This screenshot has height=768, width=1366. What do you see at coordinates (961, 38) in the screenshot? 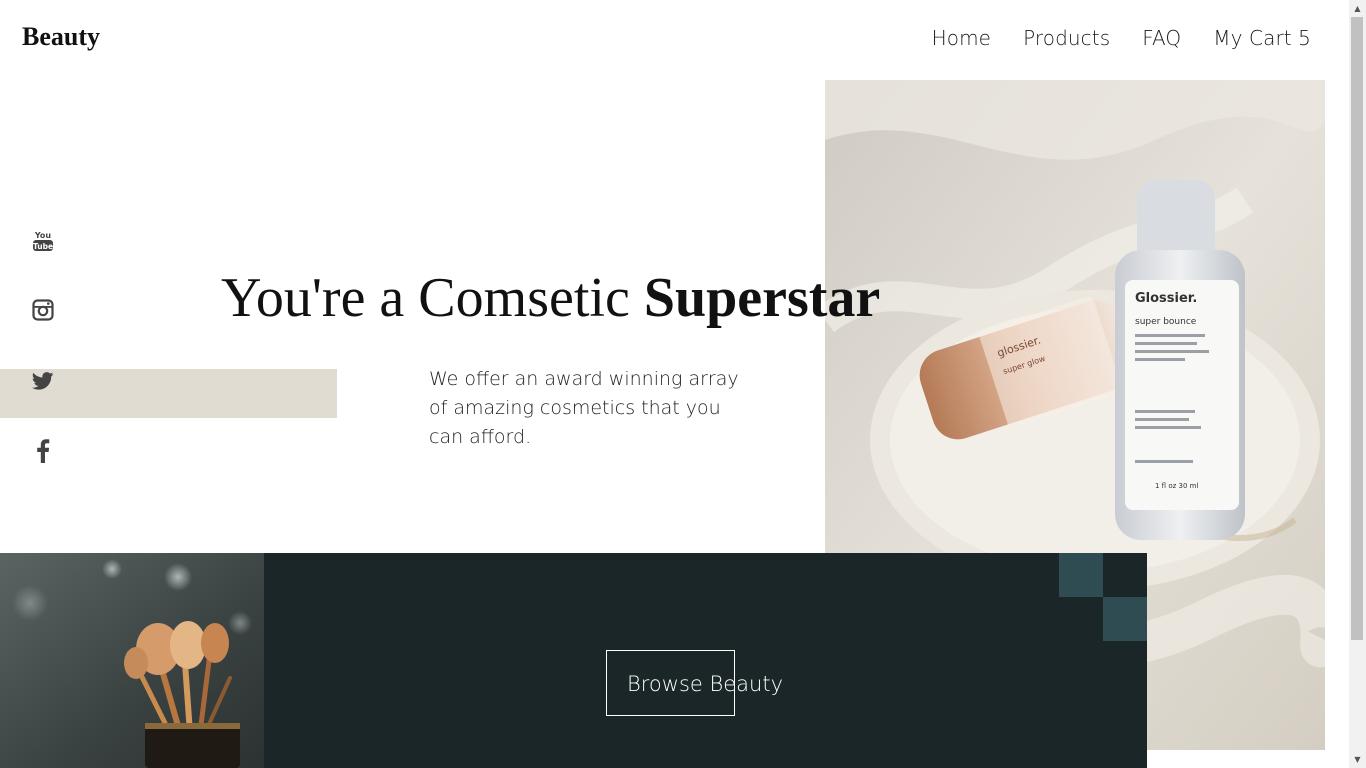
I see `nav-home: Home` at bounding box center [961, 38].